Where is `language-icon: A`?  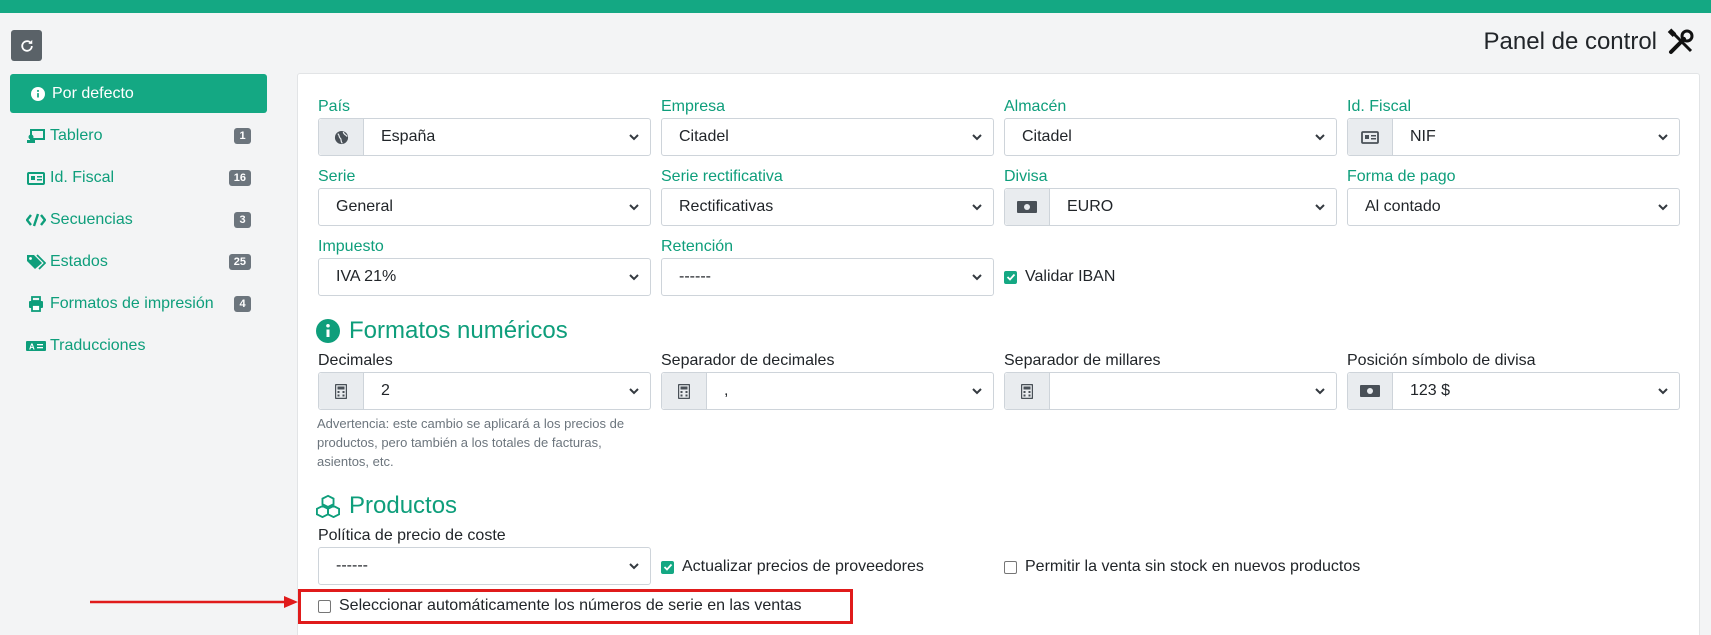
language-icon: A is located at coordinates (36, 346).